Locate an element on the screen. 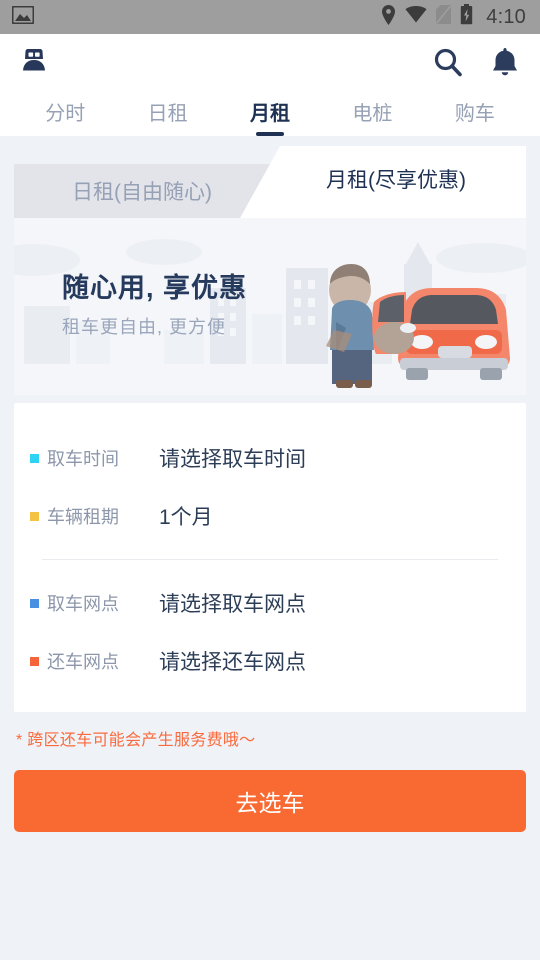  user-avatar-icon is located at coordinates (34, 62).